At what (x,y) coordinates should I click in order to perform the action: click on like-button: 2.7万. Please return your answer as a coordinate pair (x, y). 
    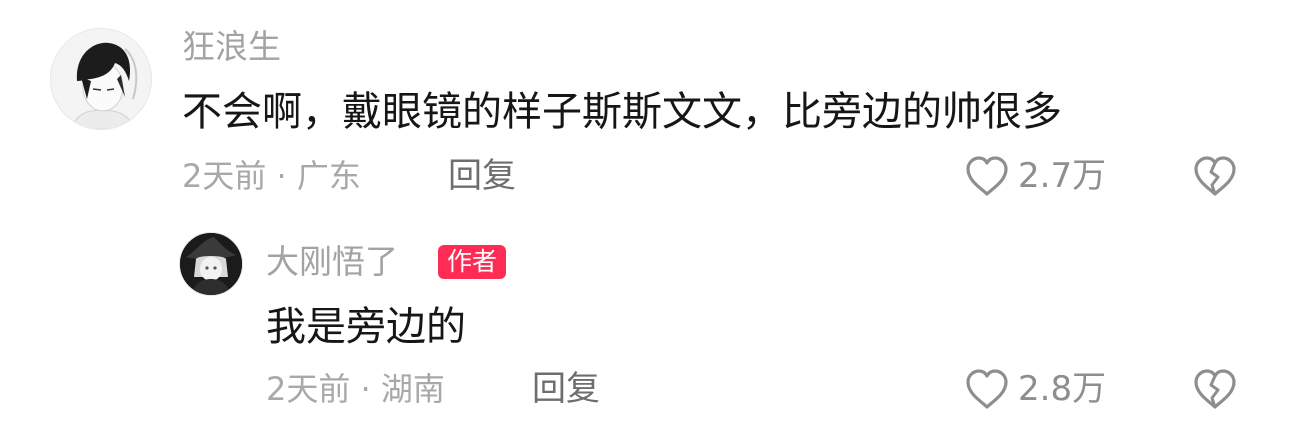
    Looking at the image, I should click on (1035, 176).